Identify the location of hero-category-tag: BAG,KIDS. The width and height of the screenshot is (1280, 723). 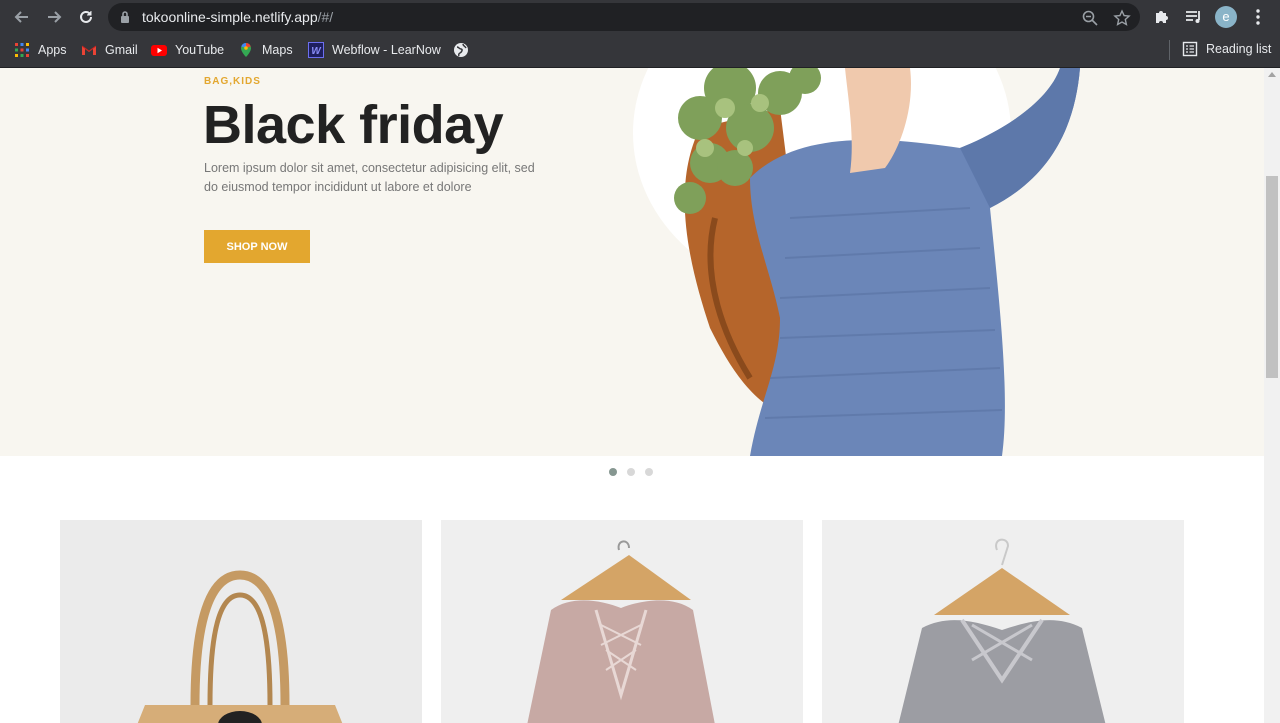
(232, 81).